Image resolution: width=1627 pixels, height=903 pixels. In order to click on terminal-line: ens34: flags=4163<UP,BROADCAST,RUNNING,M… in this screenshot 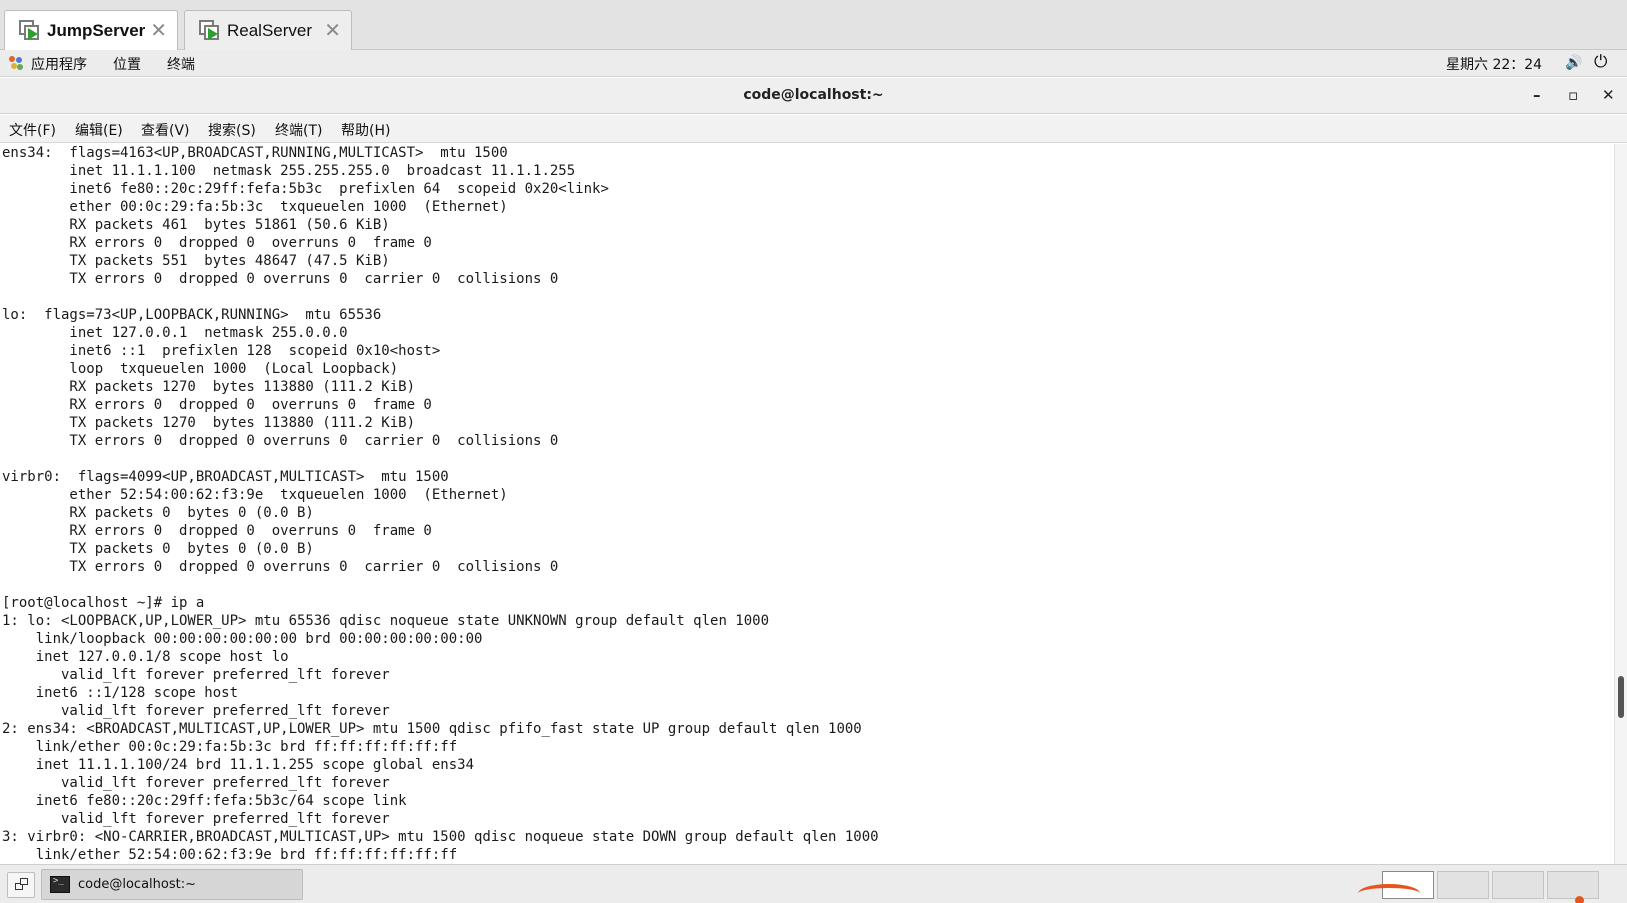, I will do `click(255, 153)`.